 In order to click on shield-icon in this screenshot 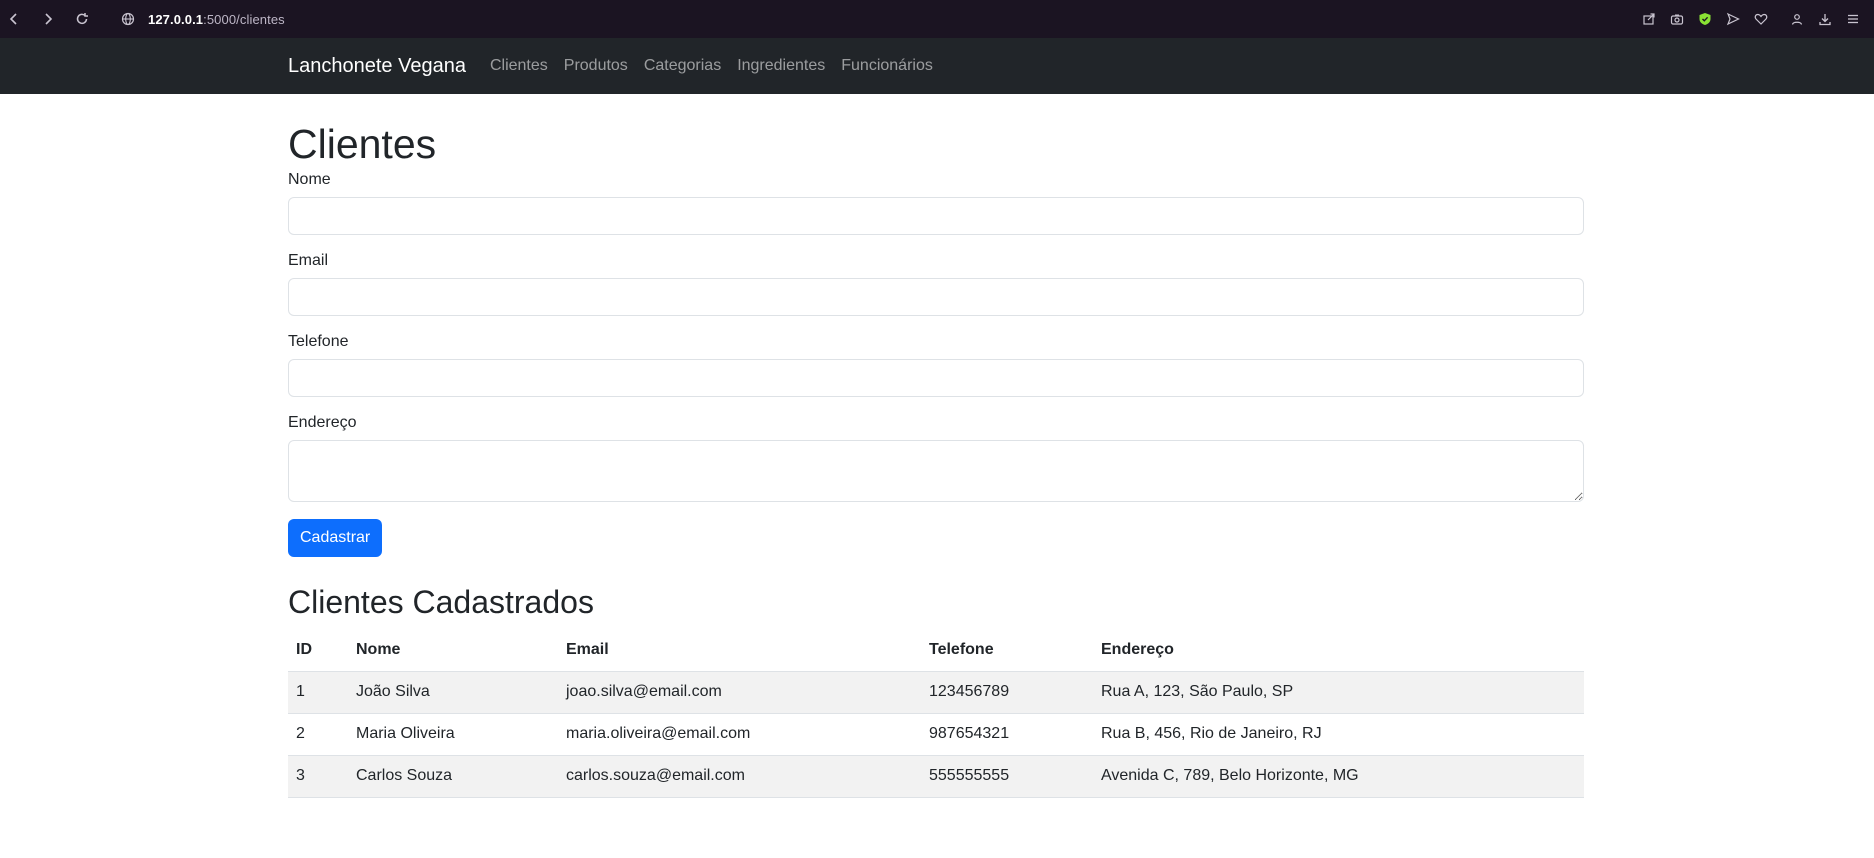, I will do `click(1705, 19)`.